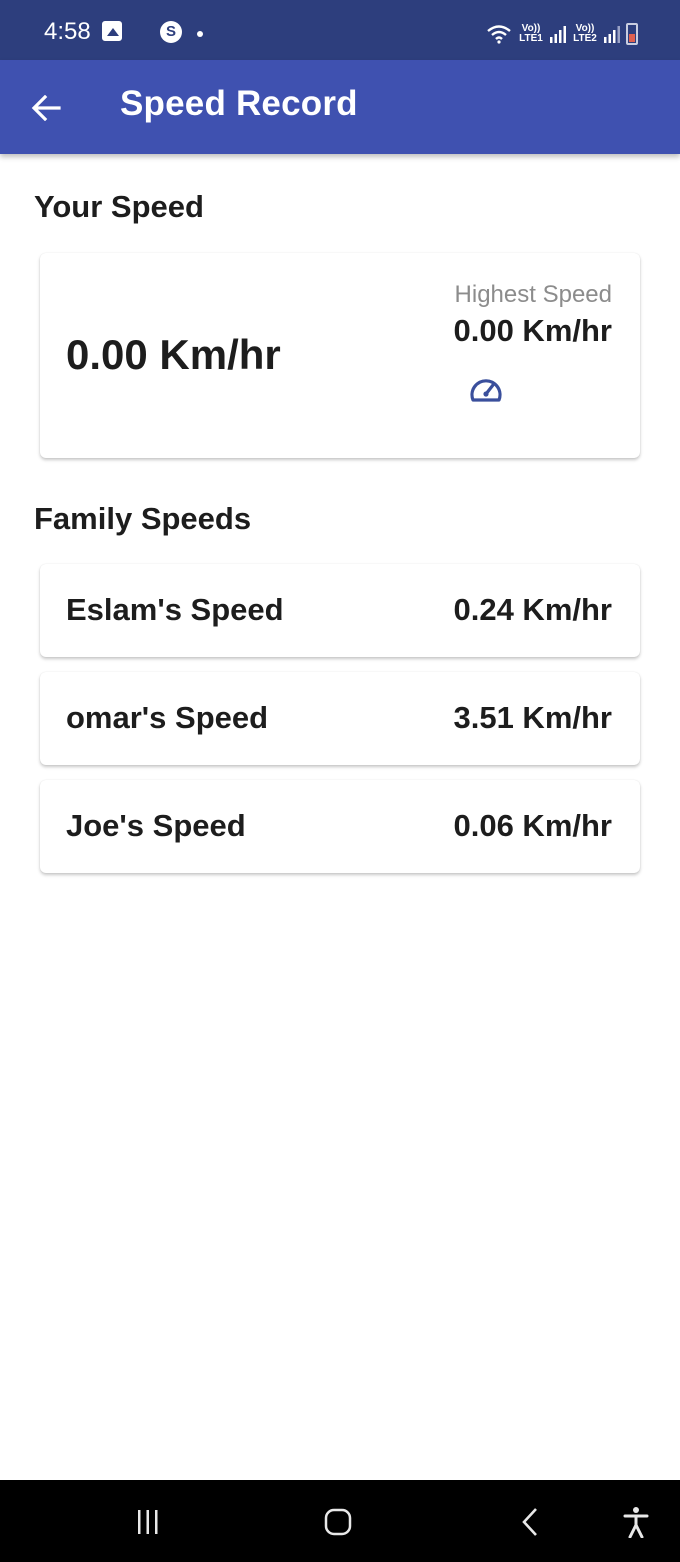 The width and height of the screenshot is (680, 1562). Describe the element at coordinates (119, 206) in the screenshot. I see `your-speed-heading: Your Speed` at that location.